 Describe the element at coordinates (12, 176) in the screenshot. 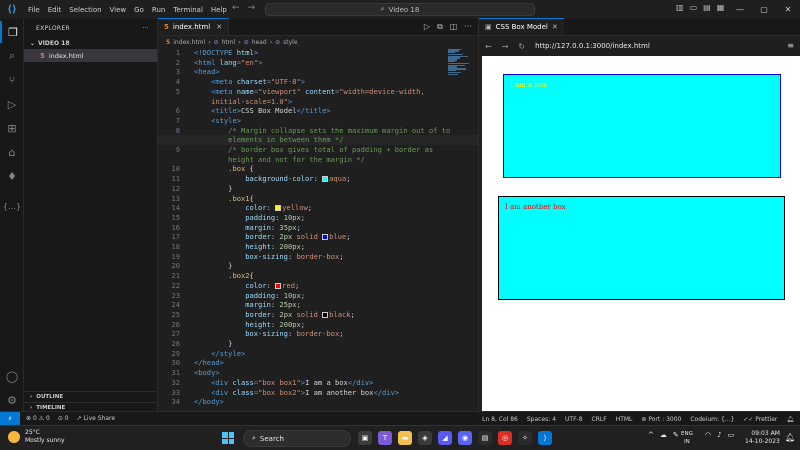

I see `mongodb-icon: ♦` at that location.